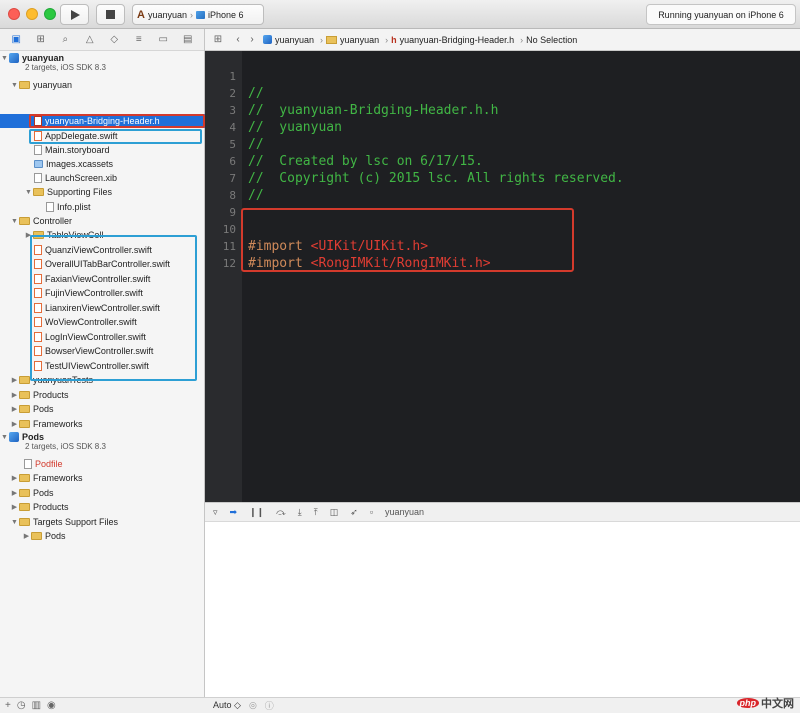 Image resolution: width=800 pixels, height=713 pixels. What do you see at coordinates (14, 14) in the screenshot?
I see `close-window-button` at bounding box center [14, 14].